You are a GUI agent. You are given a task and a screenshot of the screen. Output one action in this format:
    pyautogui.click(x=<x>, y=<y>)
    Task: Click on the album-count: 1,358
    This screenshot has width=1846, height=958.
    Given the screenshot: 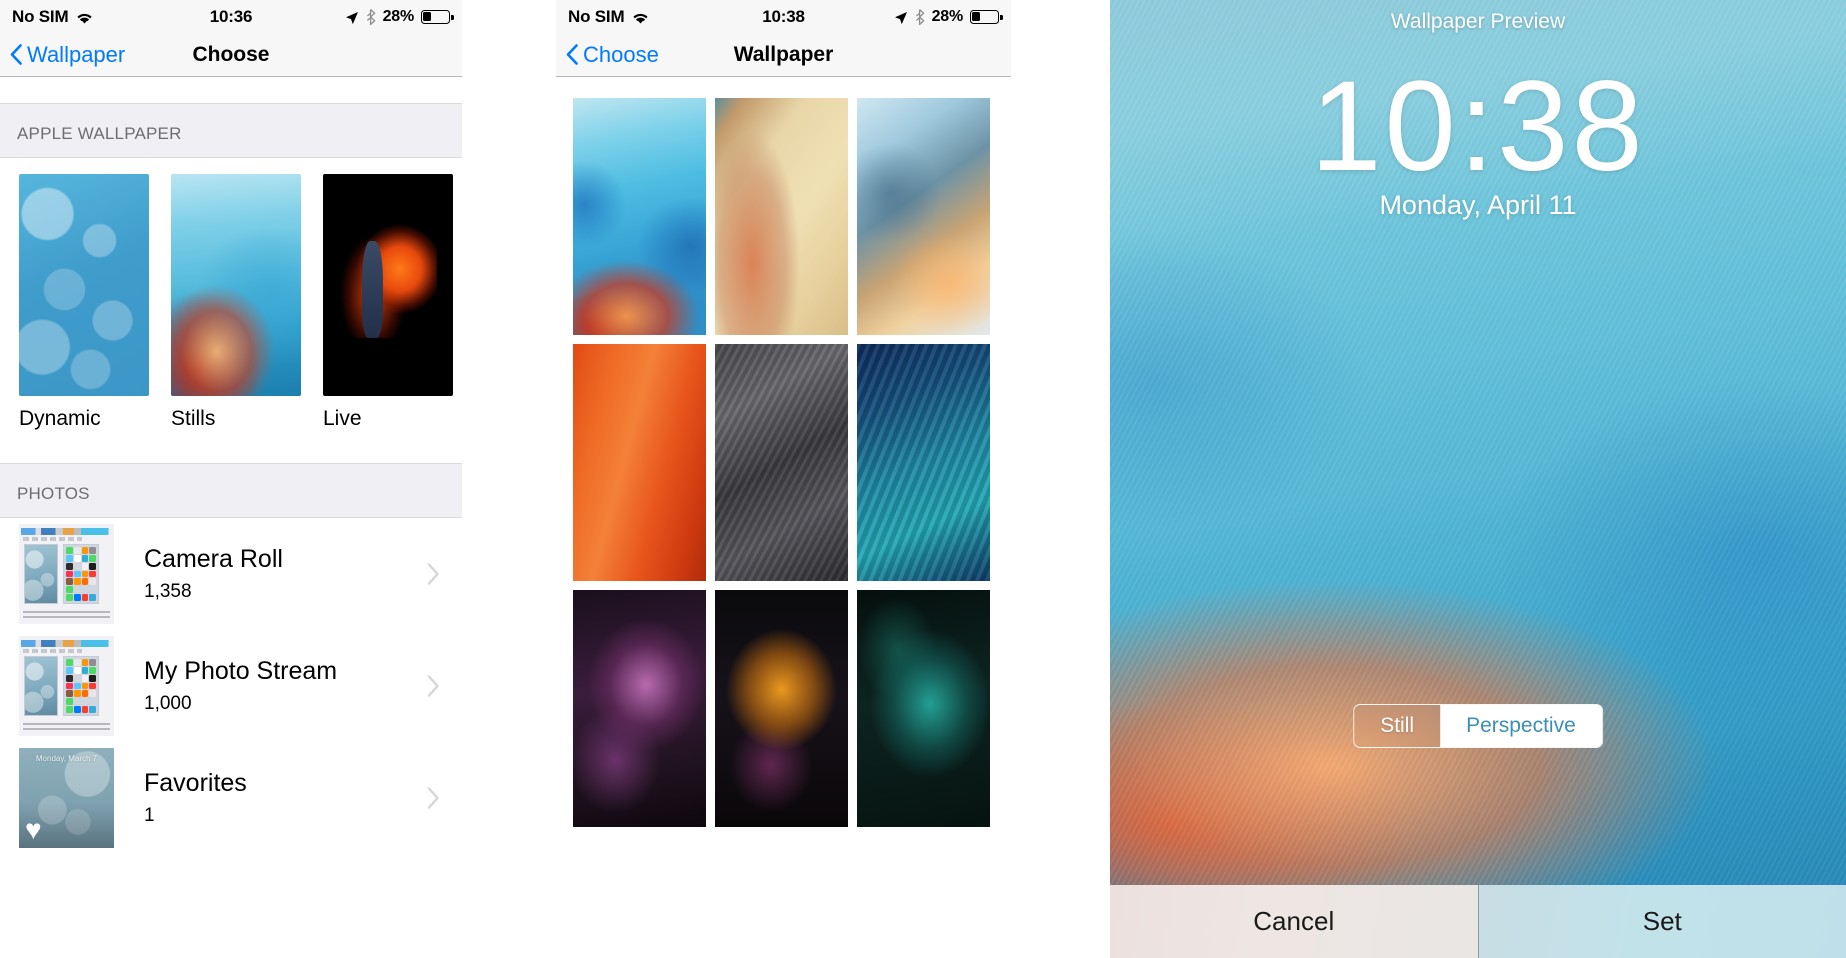 What is the action you would take?
    pyautogui.click(x=168, y=592)
    